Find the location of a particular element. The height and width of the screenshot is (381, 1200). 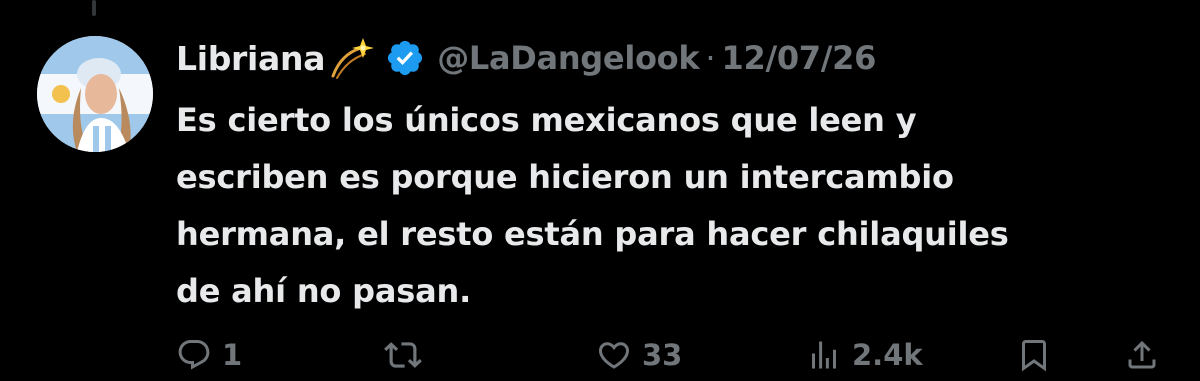

user-handle: @LaDangelook is located at coordinates (568, 58).